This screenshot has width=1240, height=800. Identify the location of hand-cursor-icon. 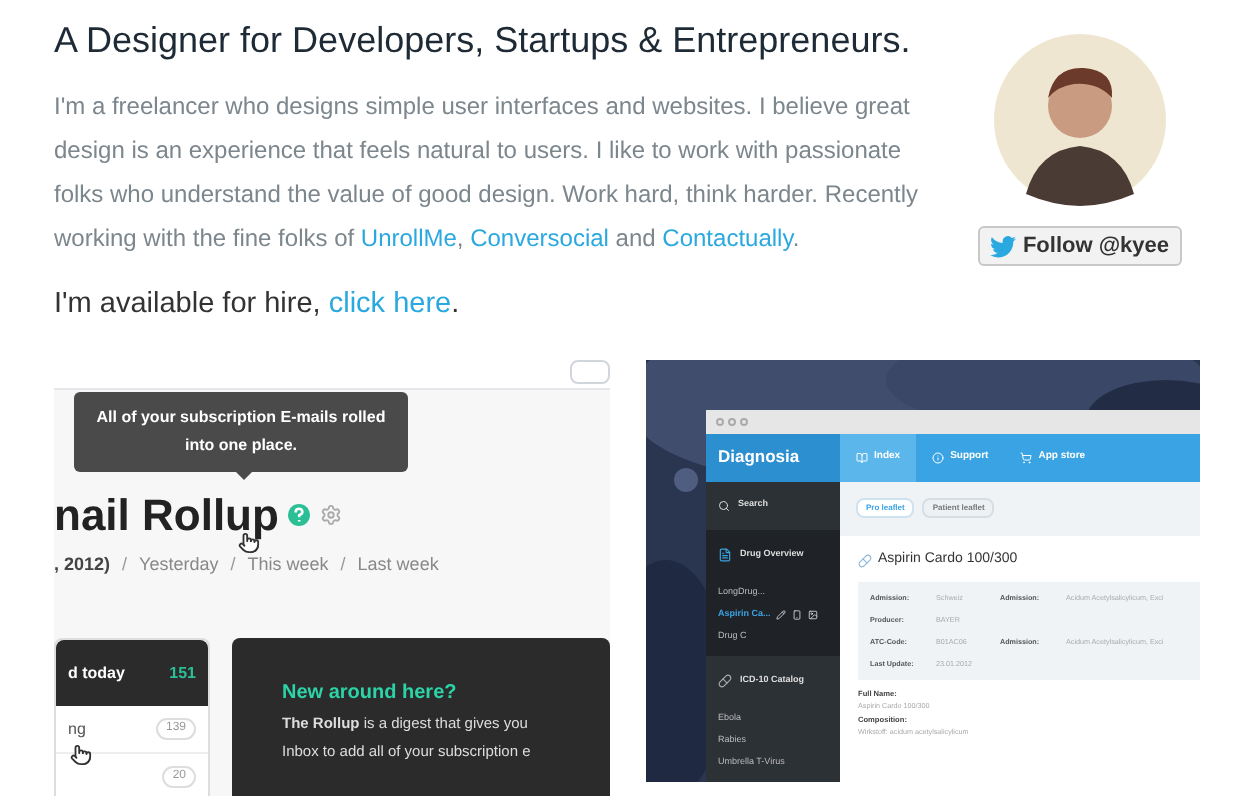
(81, 754).